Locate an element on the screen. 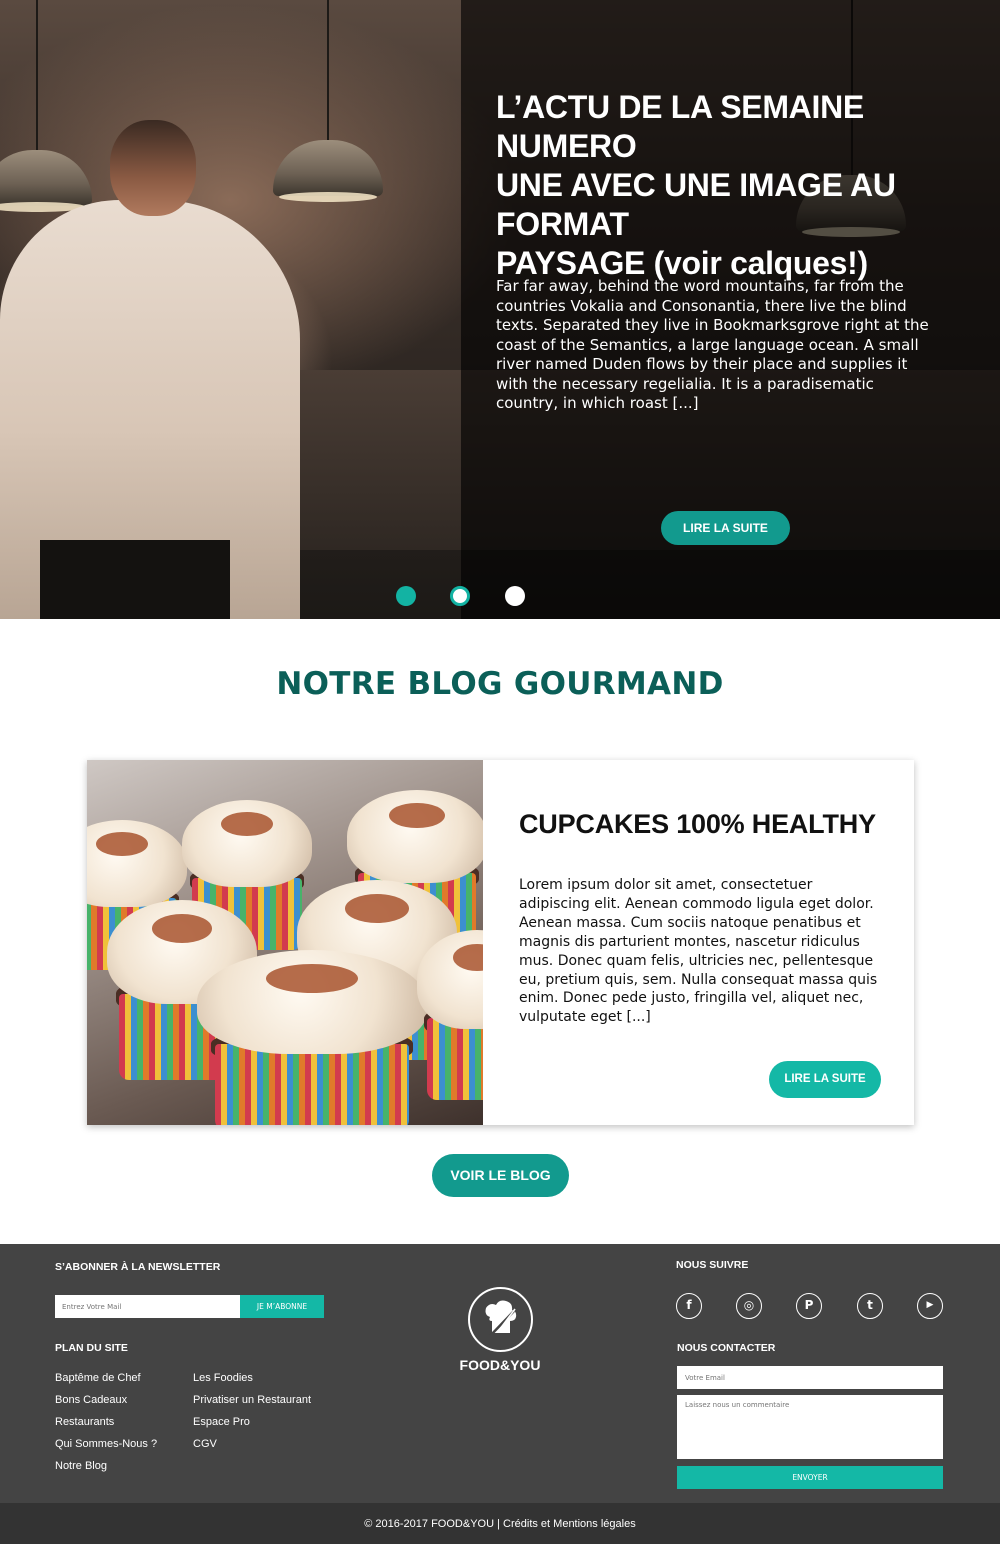  sitemap-link-espace-pro: Espace Pro is located at coordinates (221, 1422).